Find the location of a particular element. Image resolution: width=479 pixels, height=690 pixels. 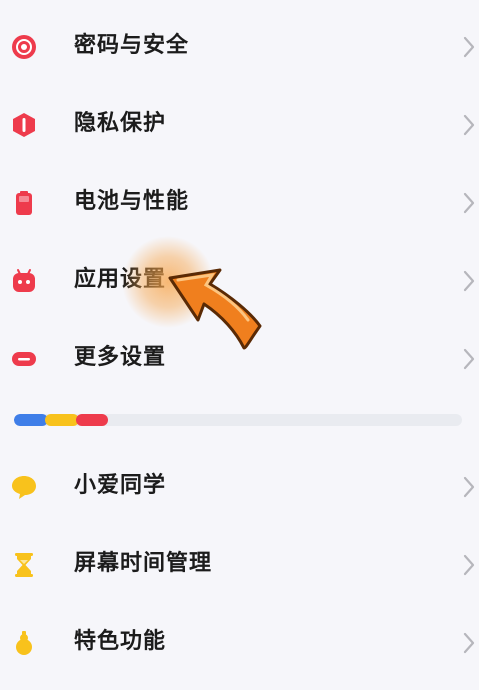

settings-row-label: 电池与性能 is located at coordinates (132, 201).